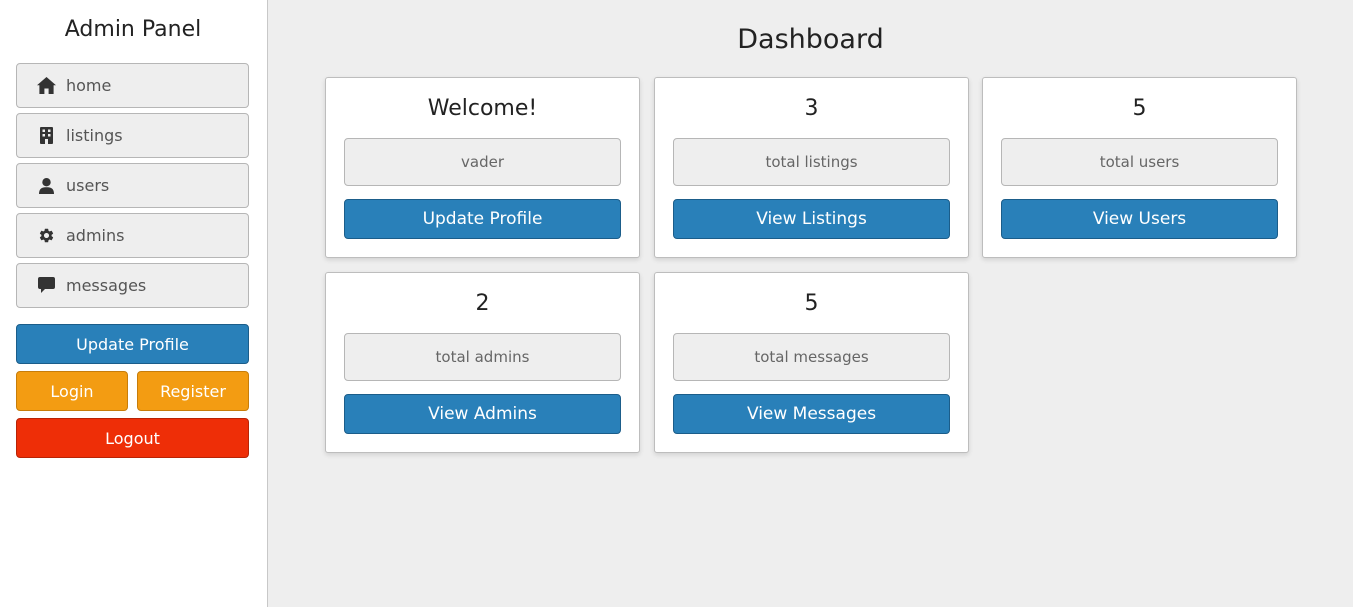 This screenshot has height=607, width=1353. Describe the element at coordinates (482, 414) in the screenshot. I see `view-admins-button: View Admins` at that location.